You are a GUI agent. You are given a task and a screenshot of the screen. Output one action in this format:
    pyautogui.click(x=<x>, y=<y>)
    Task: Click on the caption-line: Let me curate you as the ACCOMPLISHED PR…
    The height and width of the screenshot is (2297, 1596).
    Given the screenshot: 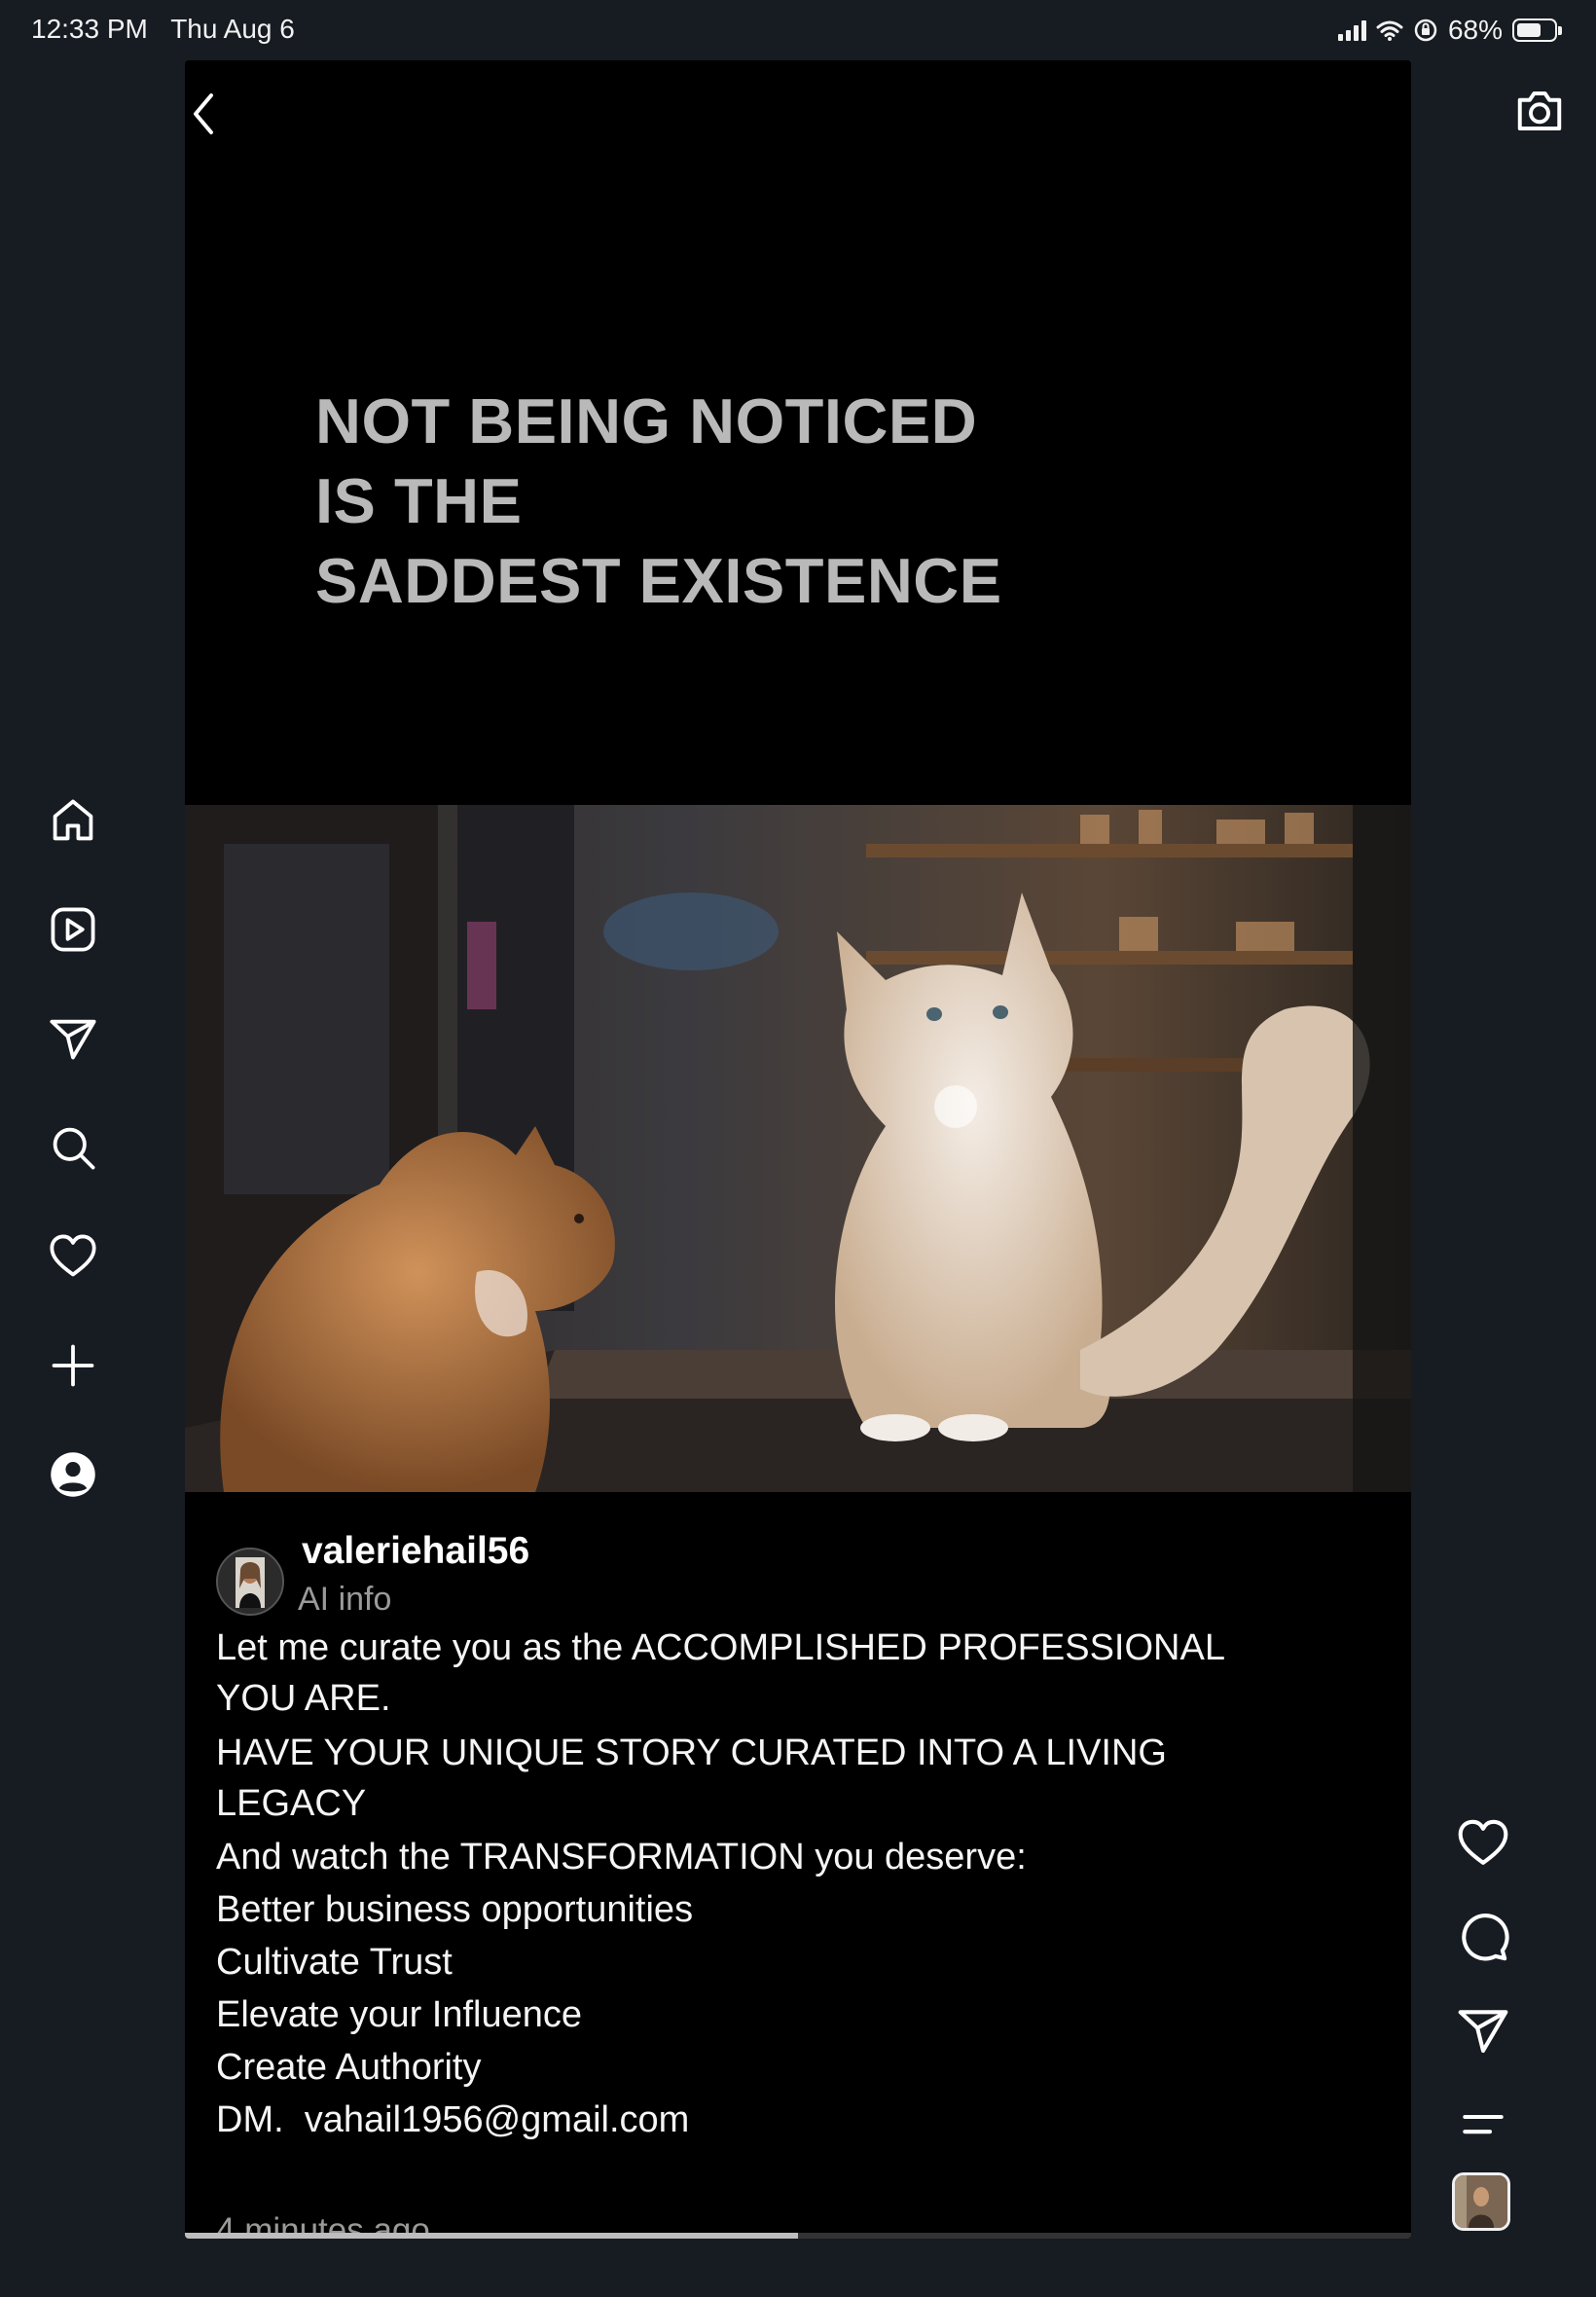 What is the action you would take?
    pyautogui.click(x=720, y=1673)
    